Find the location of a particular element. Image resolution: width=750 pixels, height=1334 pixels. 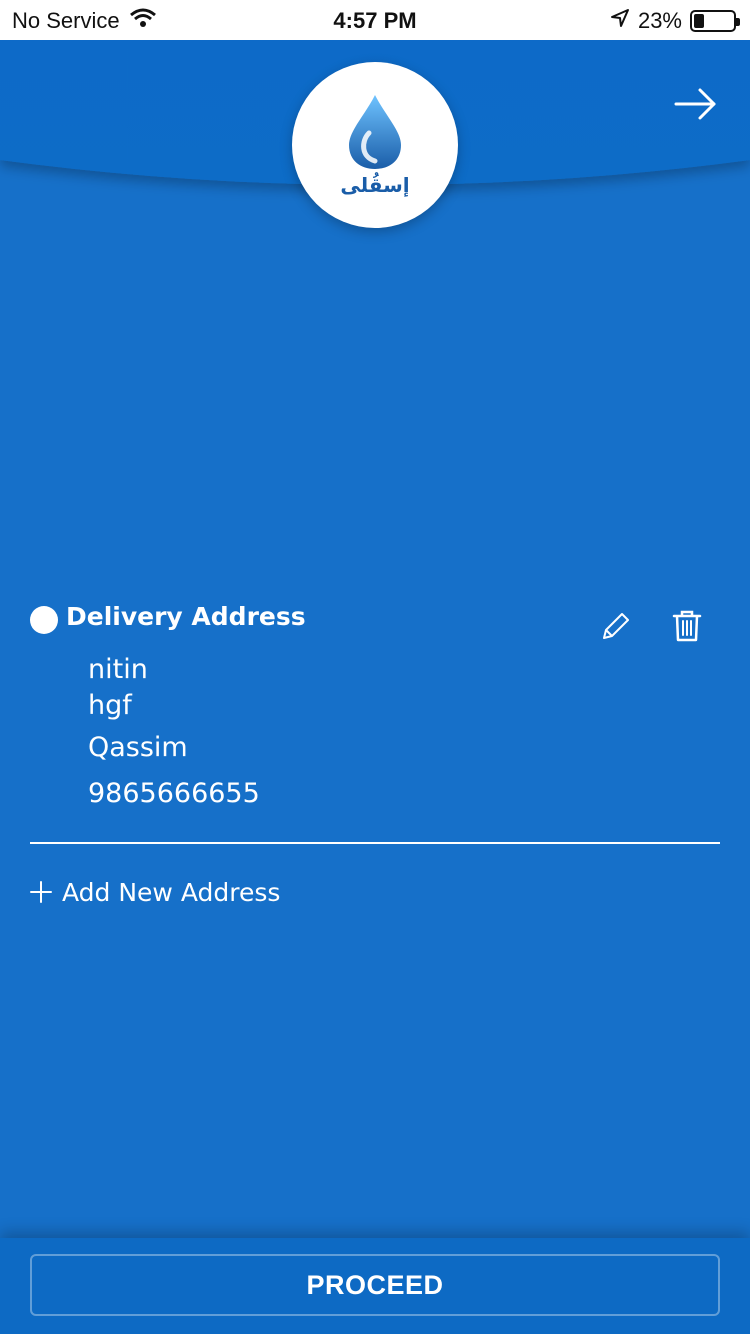

plus-icon is located at coordinates (41, 892).